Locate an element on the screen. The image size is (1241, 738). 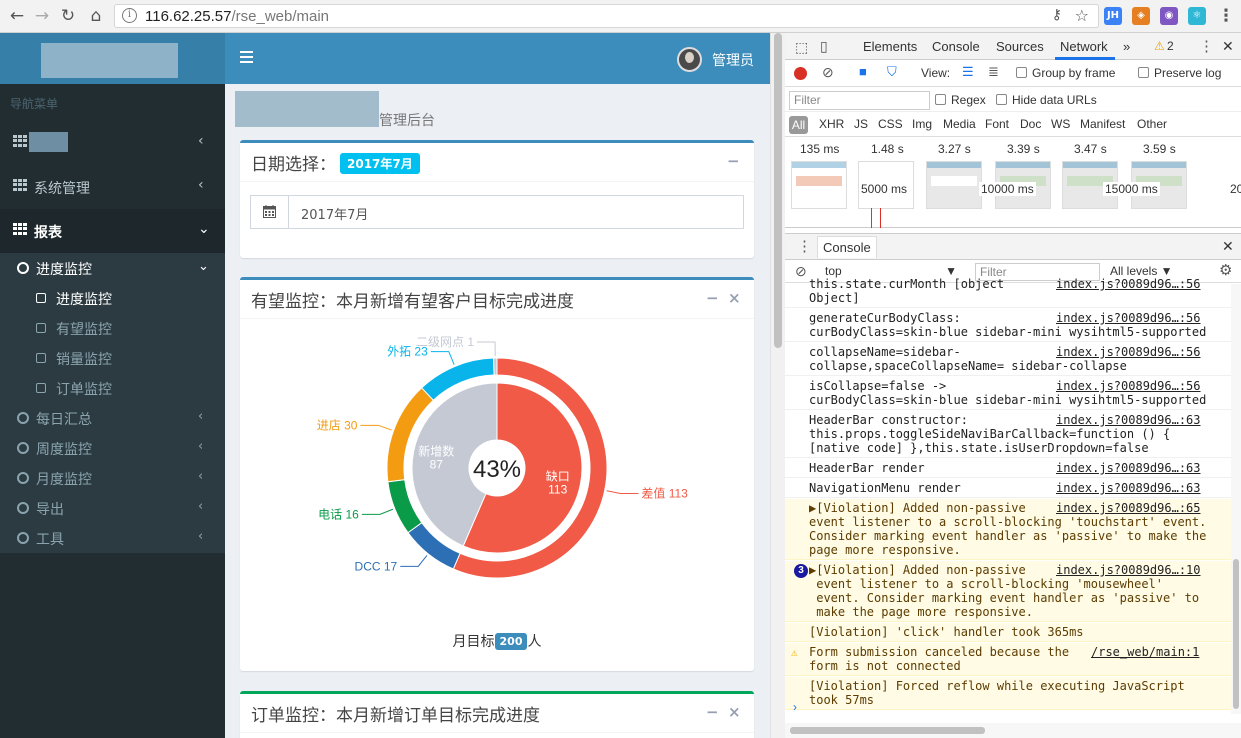
square-icon is located at coordinates (41, 298).